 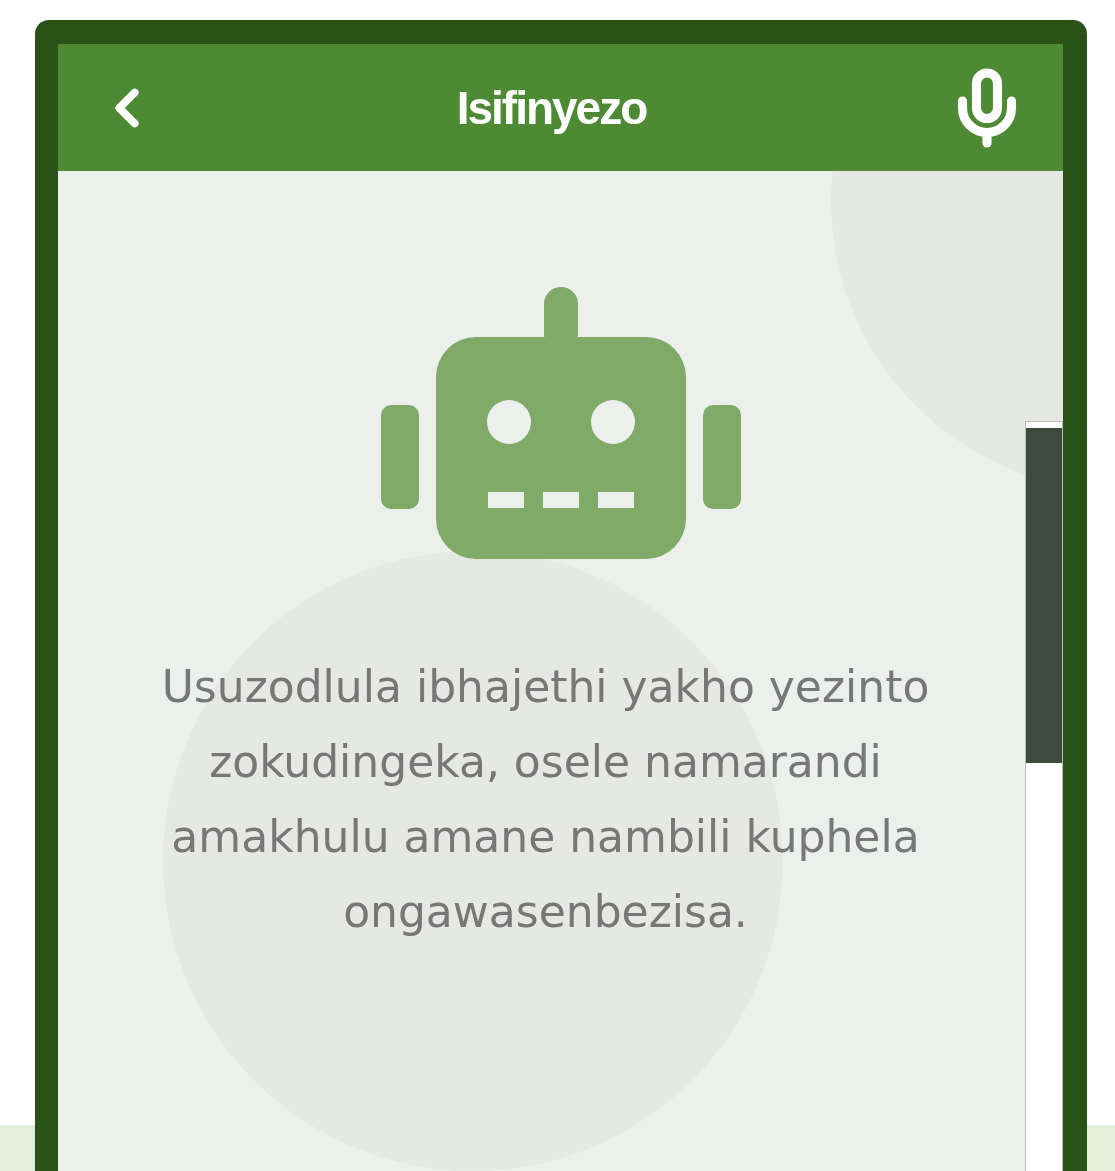 I want to click on scrollbar-thumb, so click(x=1044, y=595).